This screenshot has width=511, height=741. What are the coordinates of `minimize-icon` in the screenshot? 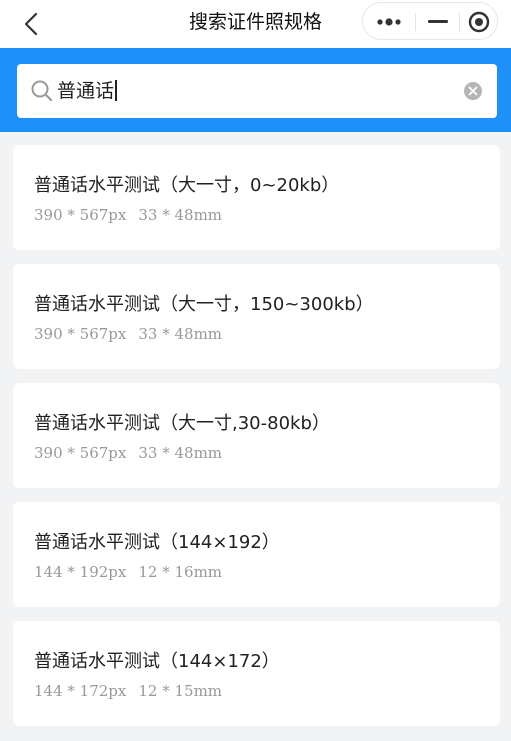 It's located at (438, 21).